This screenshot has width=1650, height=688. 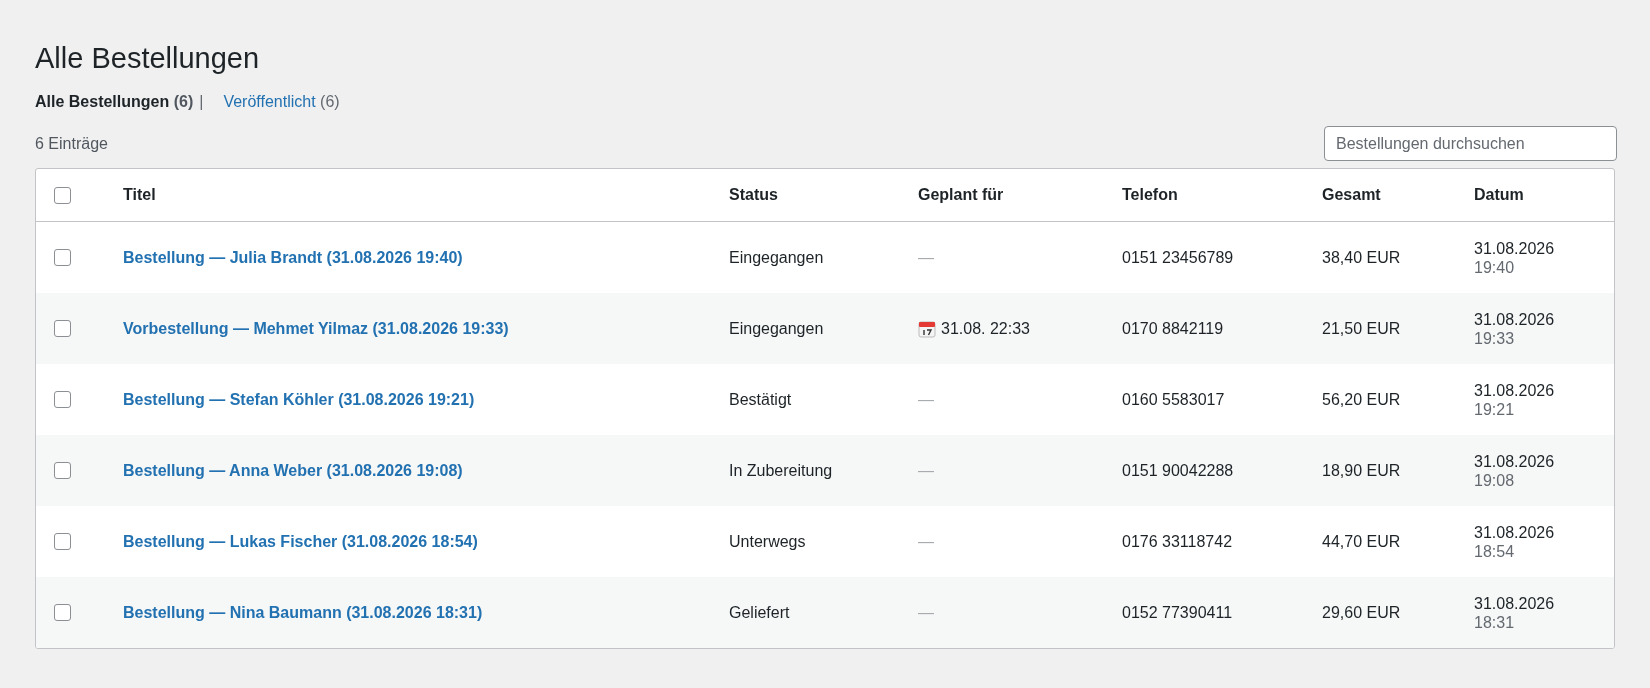 I want to click on calendar-icon, so click(x=927, y=328).